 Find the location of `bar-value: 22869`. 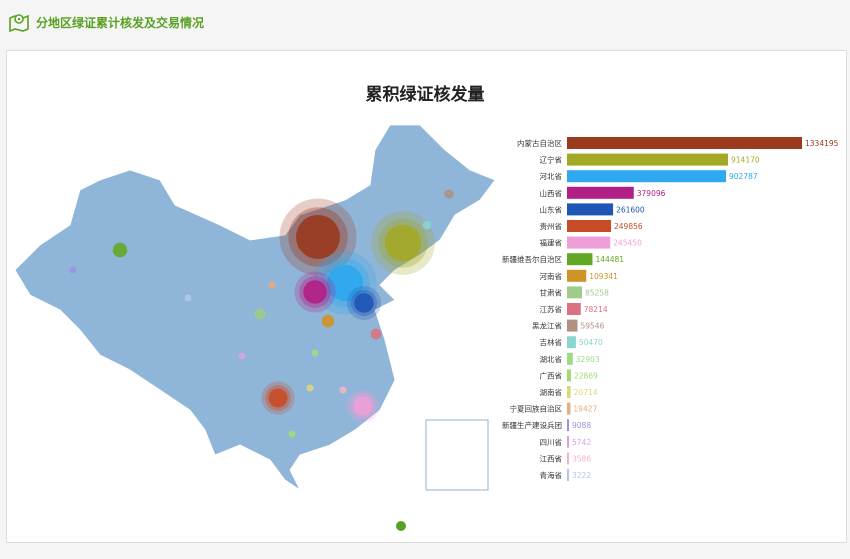

bar-value: 22869 is located at coordinates (586, 375).